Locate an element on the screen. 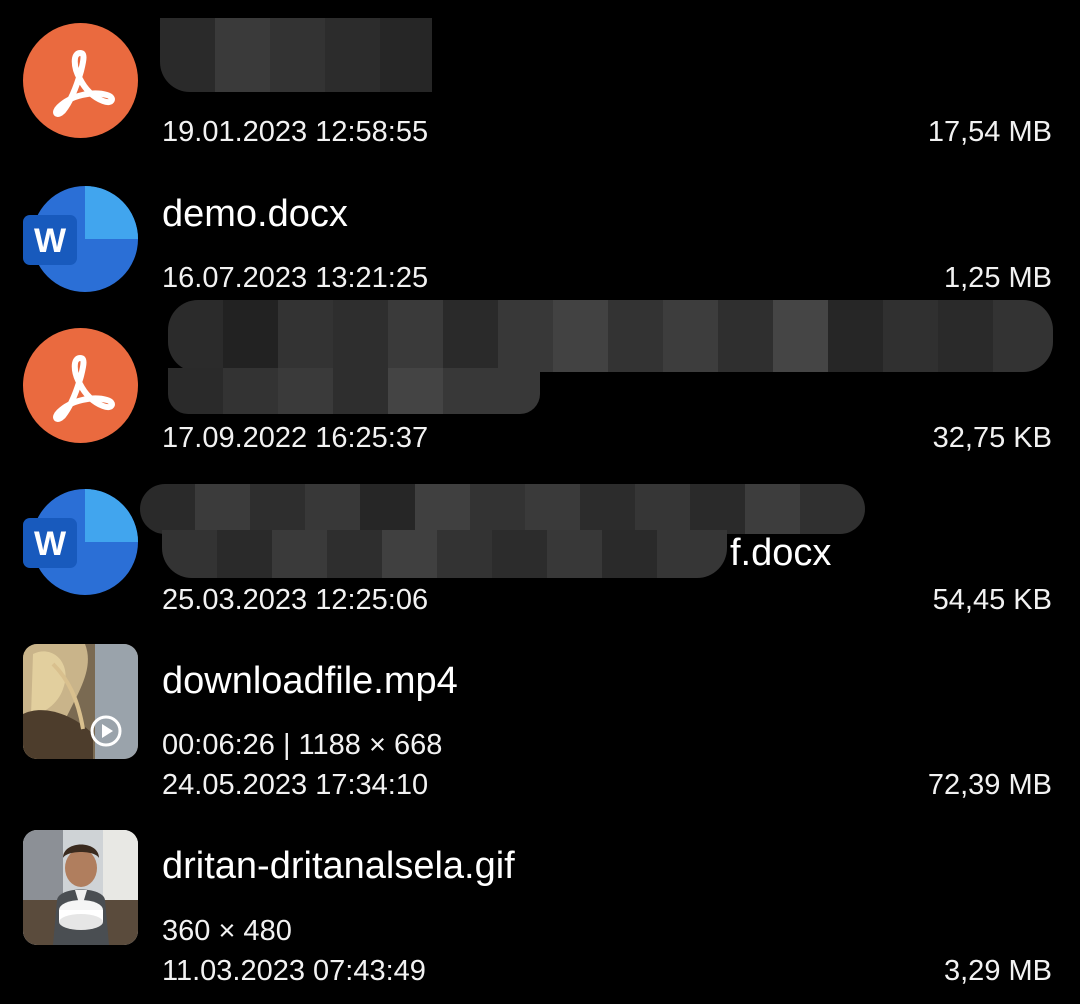 The image size is (1080, 1004). file-size: 72,39 MB is located at coordinates (989, 785).